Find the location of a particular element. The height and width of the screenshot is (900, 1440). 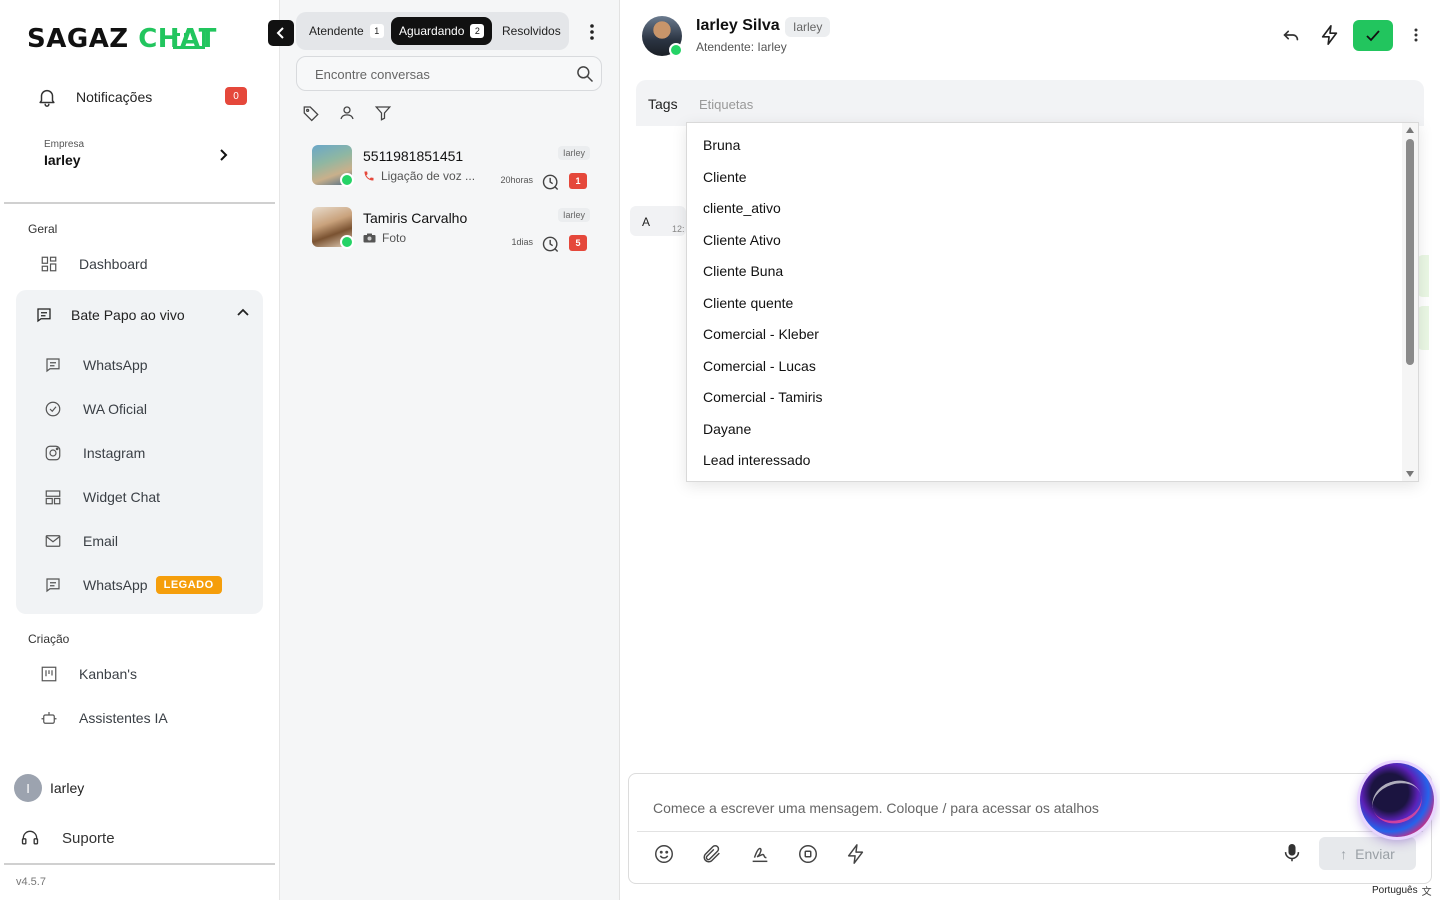

resolve-button is located at coordinates (1373, 35).